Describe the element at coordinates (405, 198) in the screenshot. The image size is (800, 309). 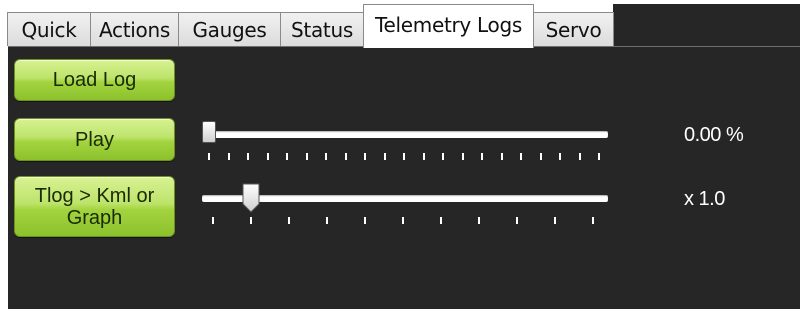
I see `speed-slider-track` at that location.